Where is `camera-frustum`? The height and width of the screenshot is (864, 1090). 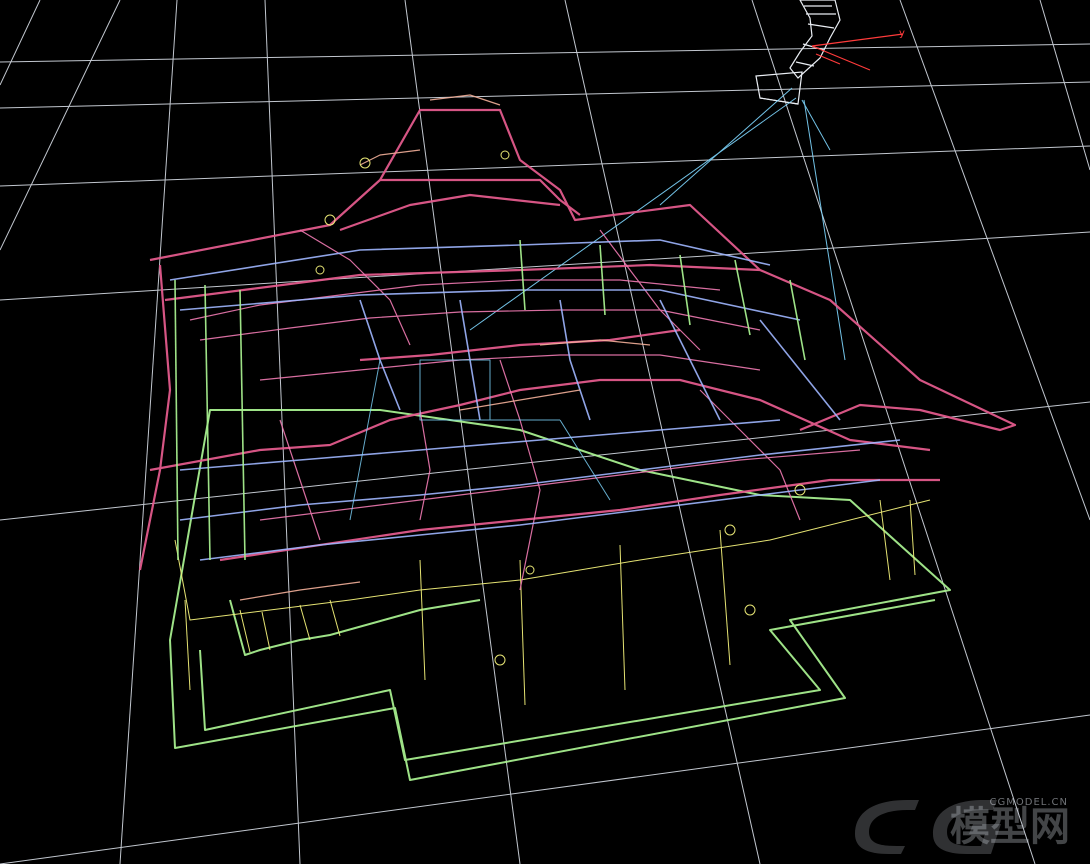 camera-frustum is located at coordinates (657, 224).